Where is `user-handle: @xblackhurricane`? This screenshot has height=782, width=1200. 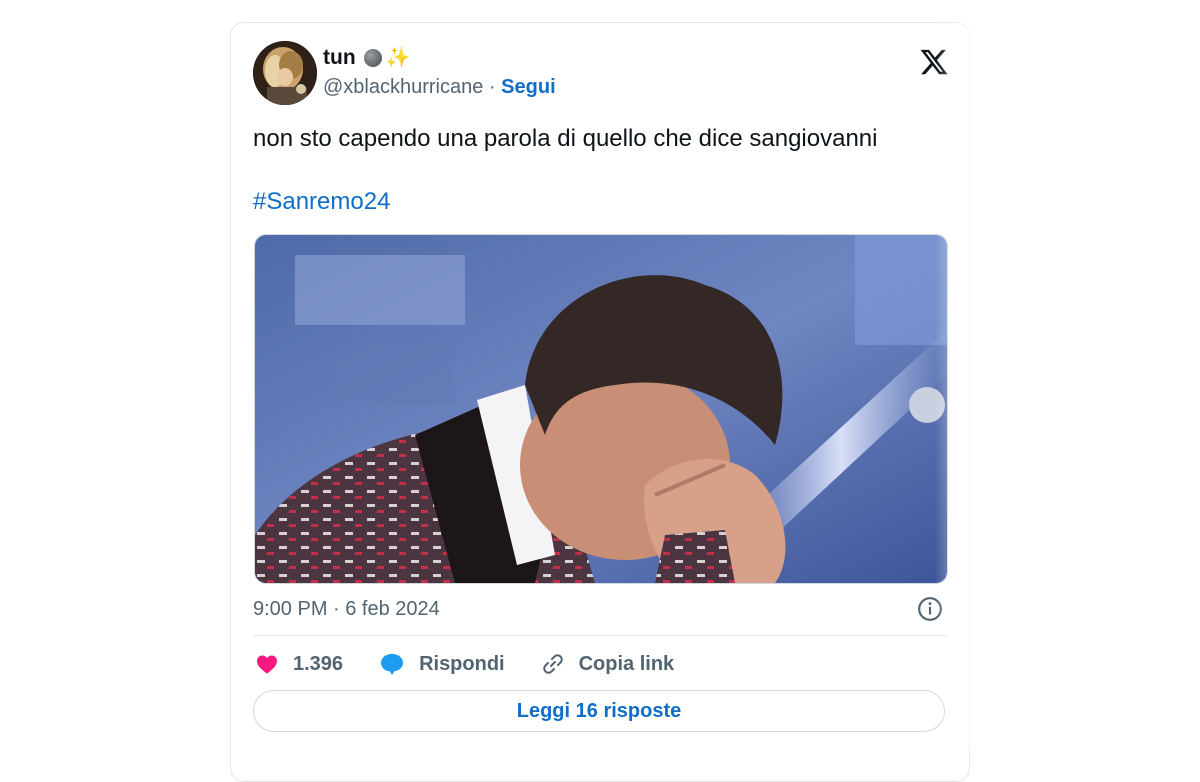
user-handle: @xblackhurricane is located at coordinates (403, 87).